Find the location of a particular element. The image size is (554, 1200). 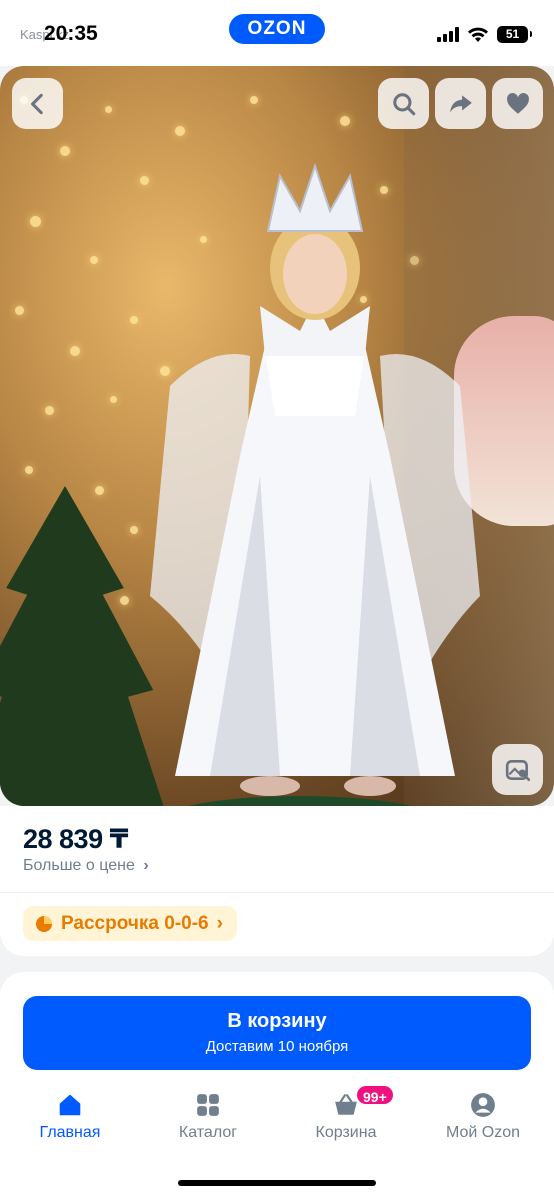

search-icon is located at coordinates (403, 103).